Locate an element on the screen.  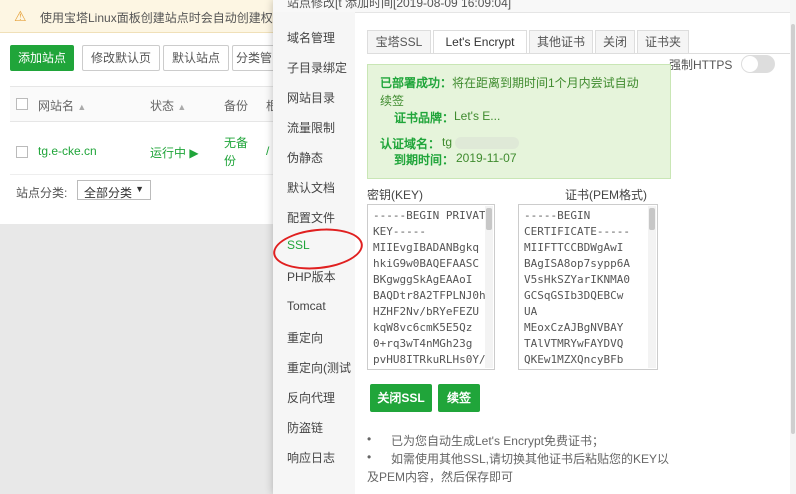
expiry-label: 到期时间： is located at coordinates (424, 160).